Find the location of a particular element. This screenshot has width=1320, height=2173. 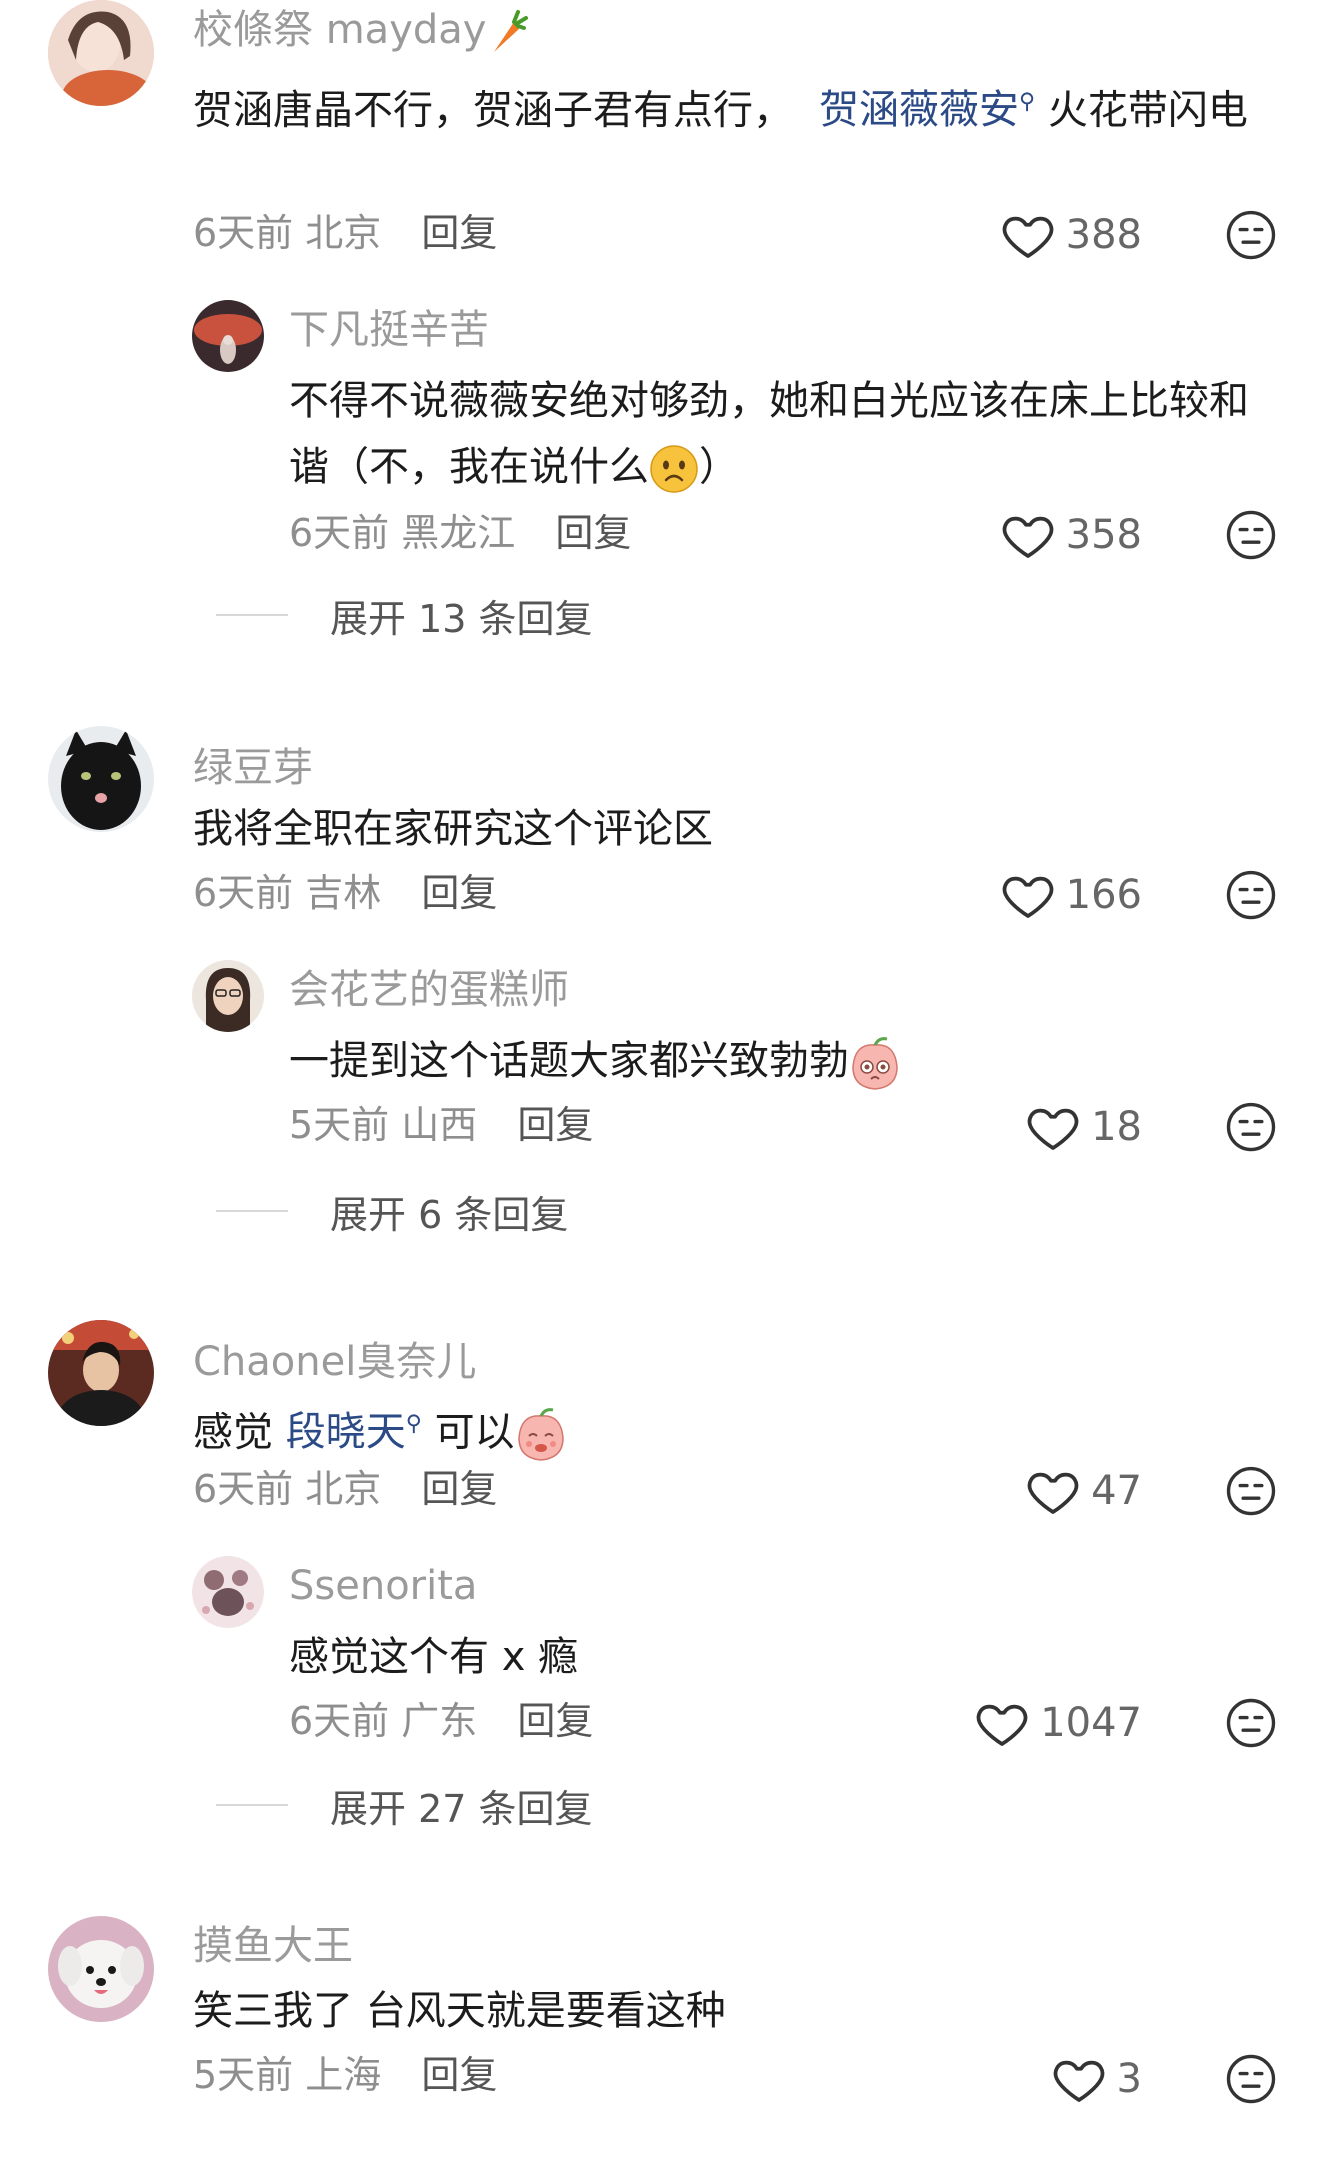

search-link: 段晓天⚲ is located at coordinates (354, 1432).